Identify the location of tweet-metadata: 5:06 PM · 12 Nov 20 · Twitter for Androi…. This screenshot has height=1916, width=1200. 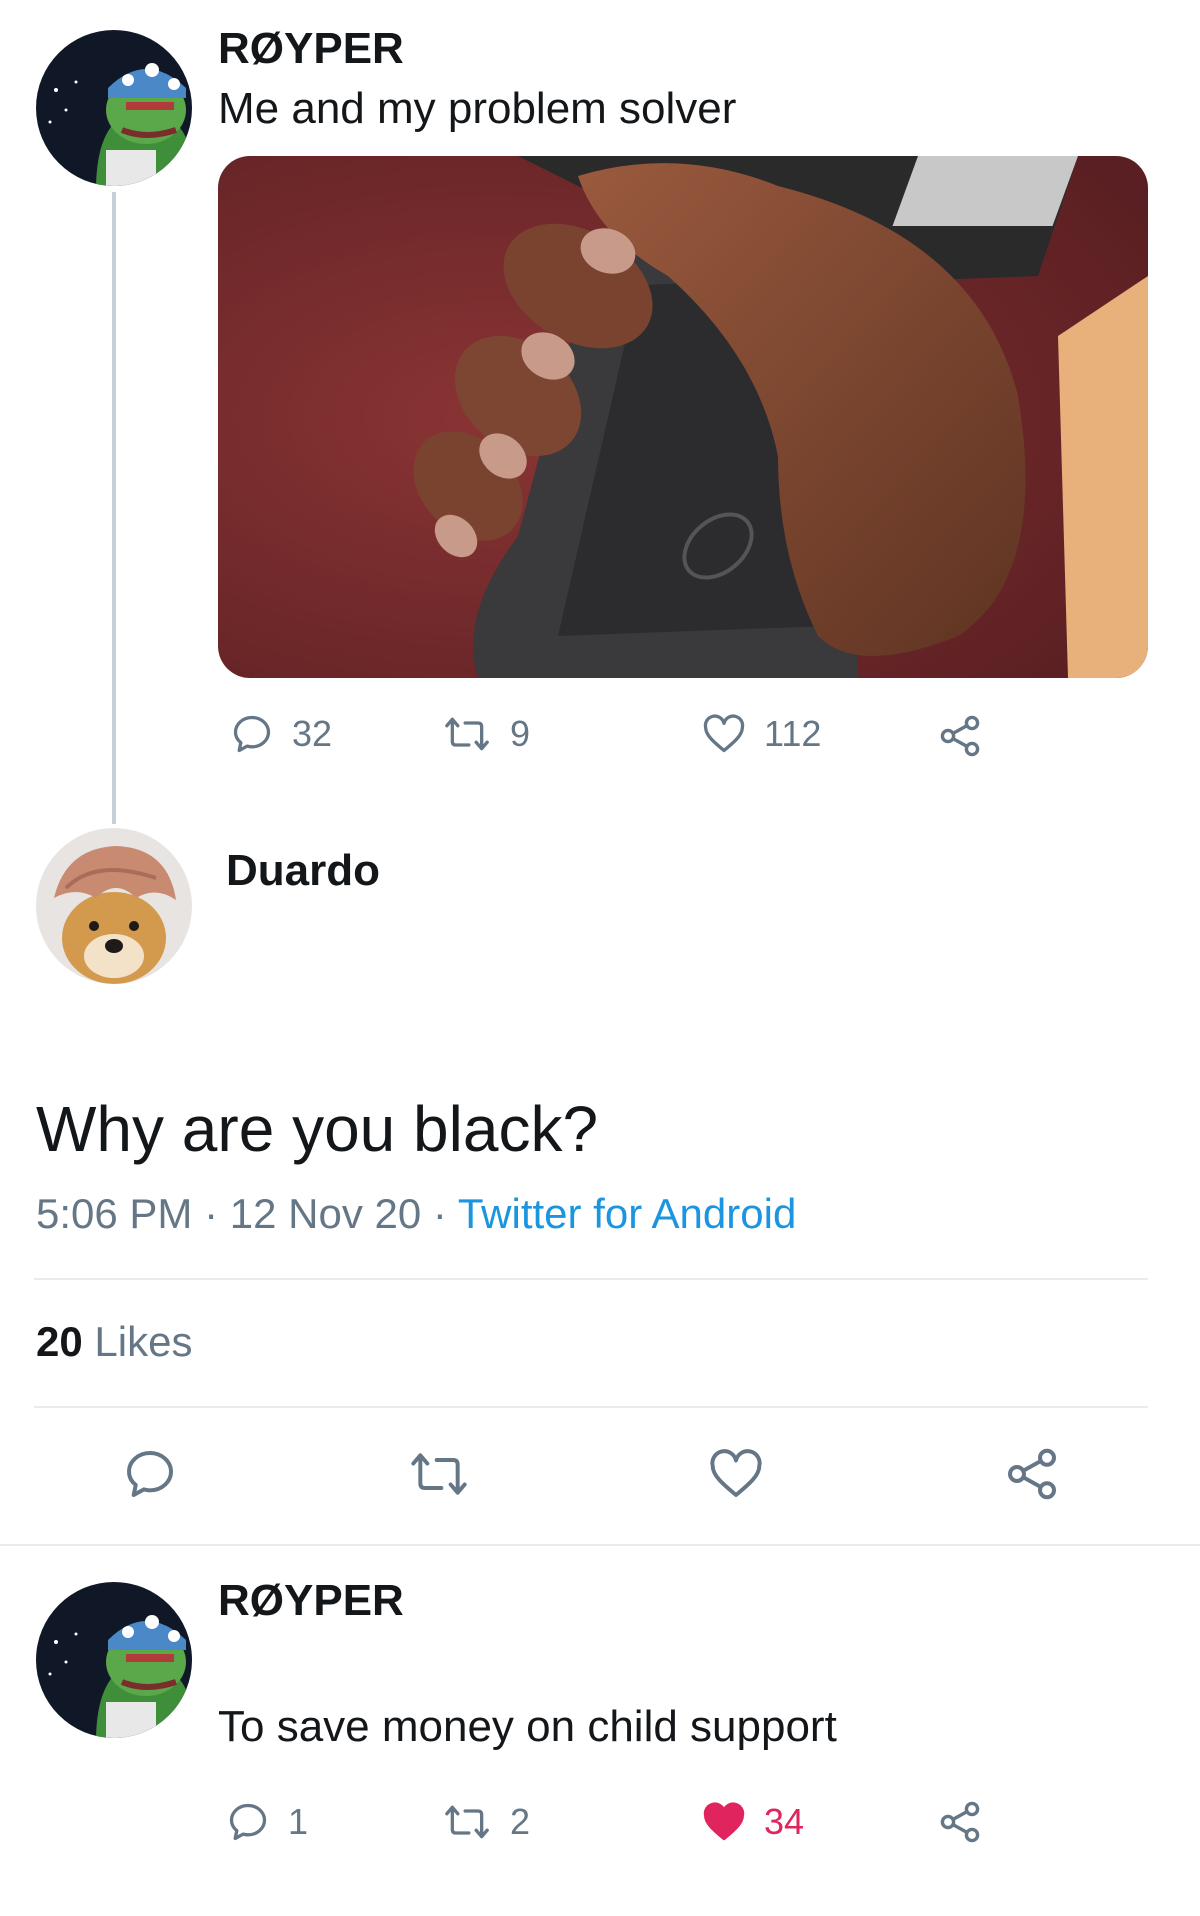
(416, 1214).